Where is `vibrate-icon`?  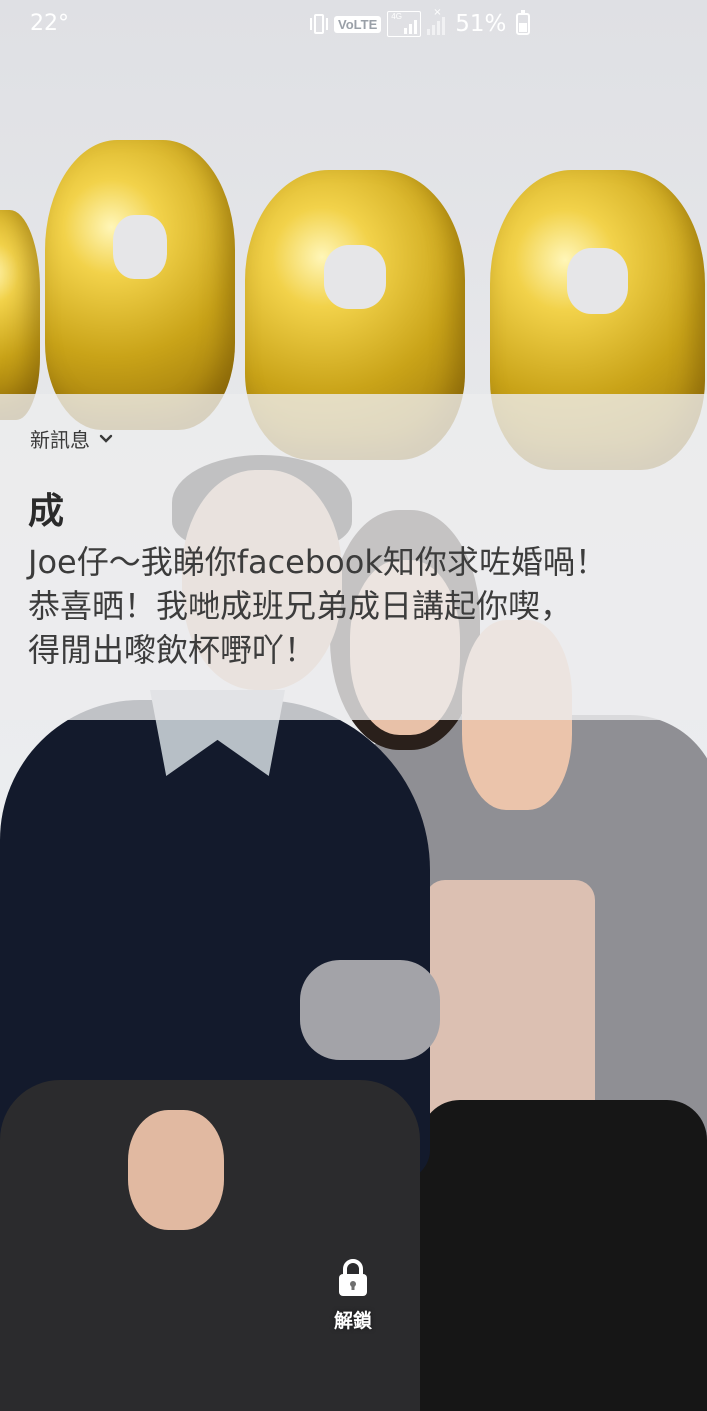
vibrate-icon is located at coordinates (319, 24).